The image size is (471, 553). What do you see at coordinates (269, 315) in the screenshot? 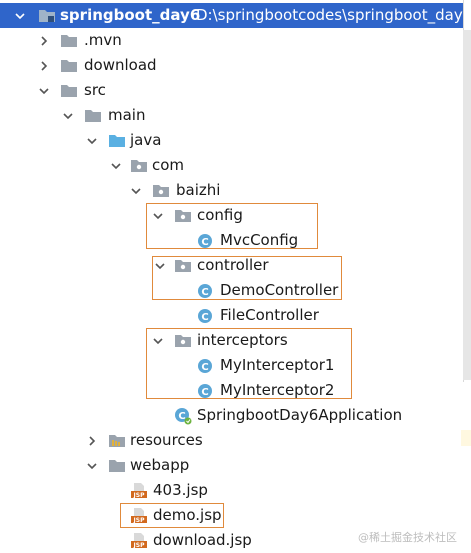
I see `tree-item-label: FileController` at bounding box center [269, 315].